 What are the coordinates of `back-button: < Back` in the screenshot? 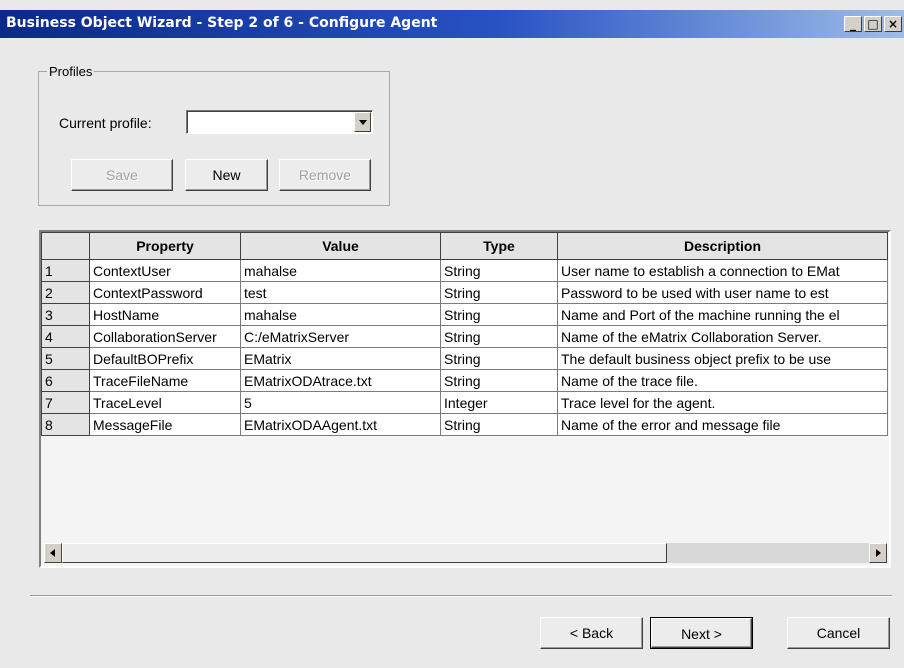 It's located at (591, 633).